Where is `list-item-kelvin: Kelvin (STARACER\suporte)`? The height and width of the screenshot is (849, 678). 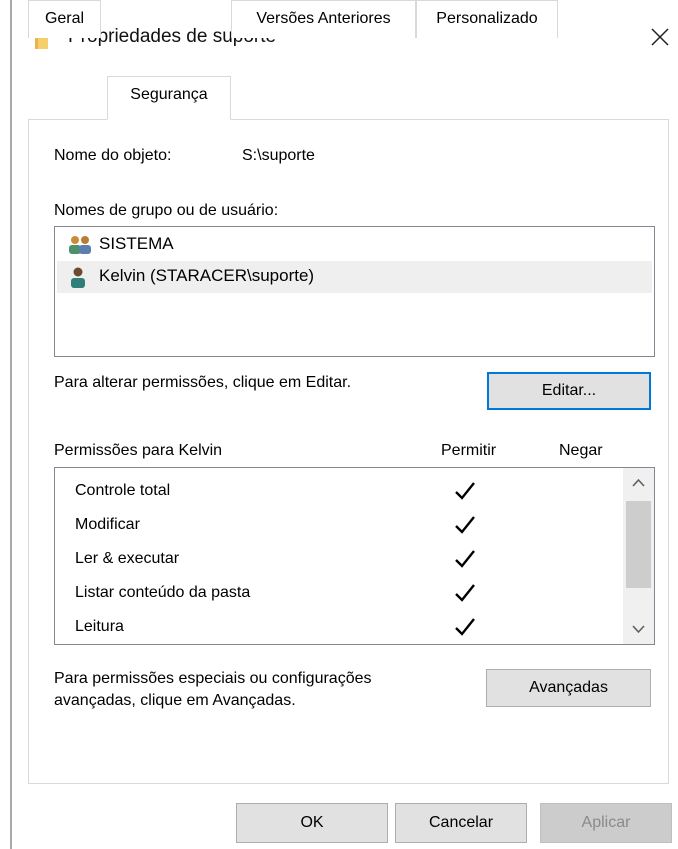 list-item-kelvin: Kelvin (STARACER\suporte) is located at coordinates (354, 277).